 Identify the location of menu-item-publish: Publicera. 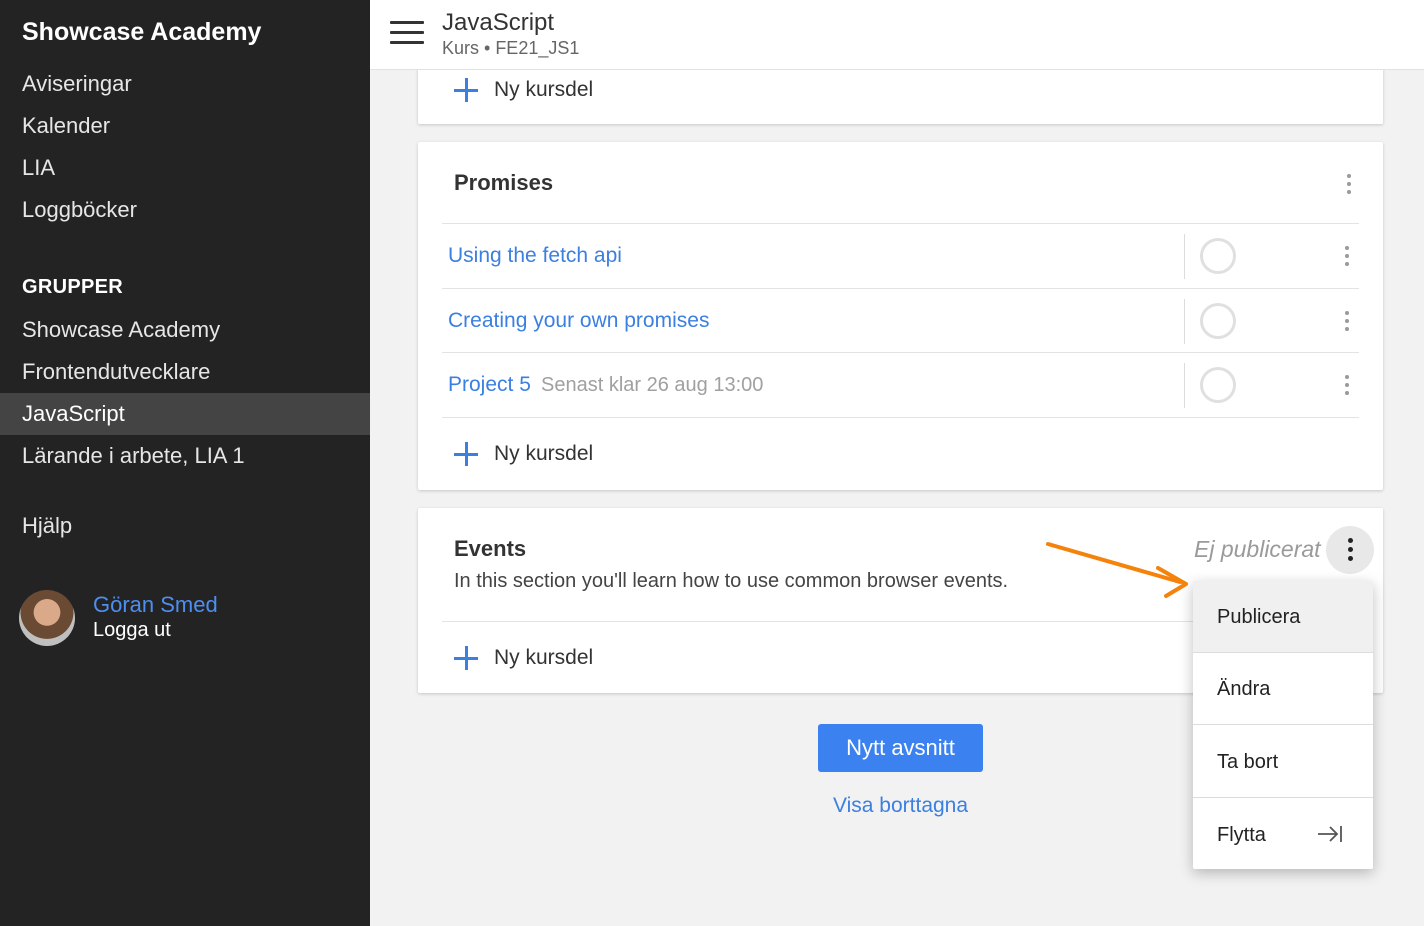
(1283, 617).